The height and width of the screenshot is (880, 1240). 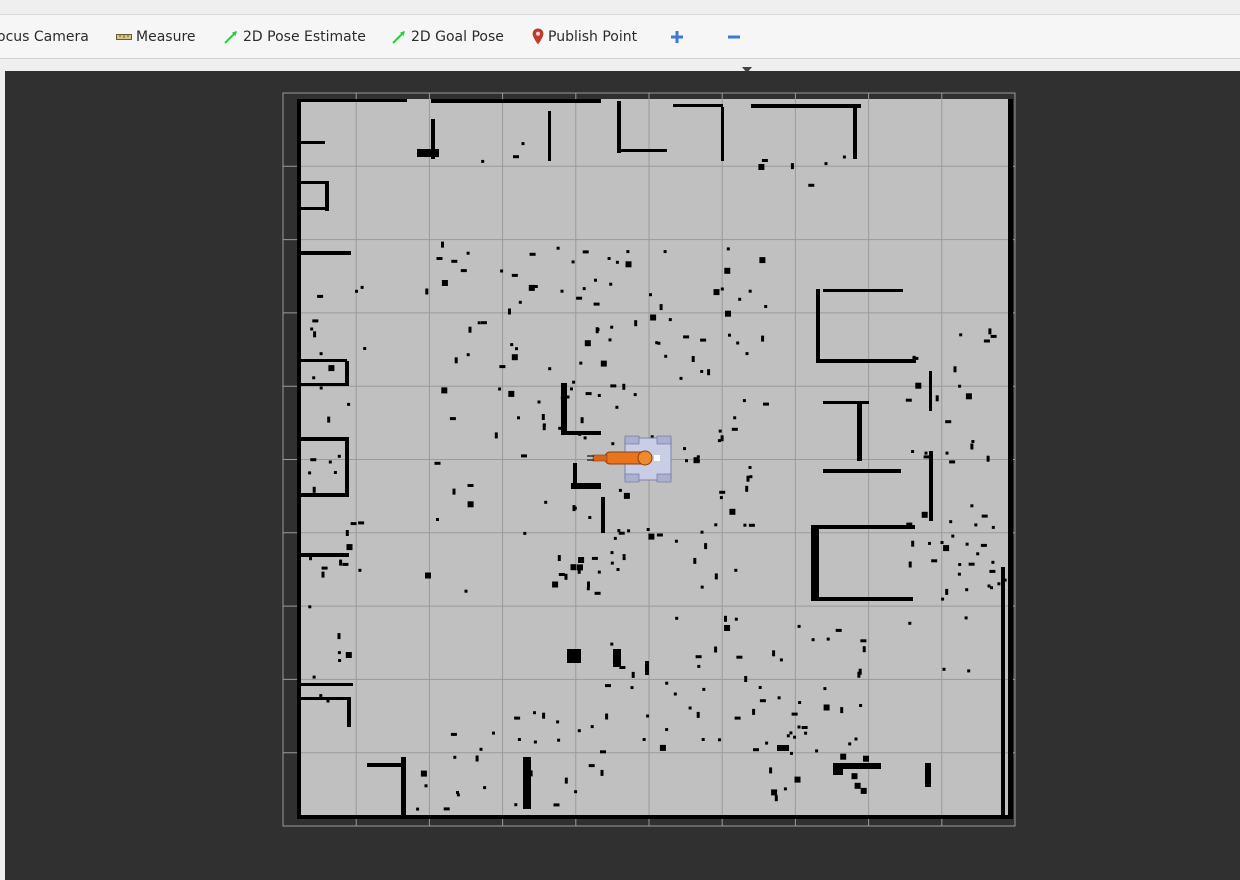 What do you see at coordinates (679, 36) in the screenshot?
I see `add-tool-button` at bounding box center [679, 36].